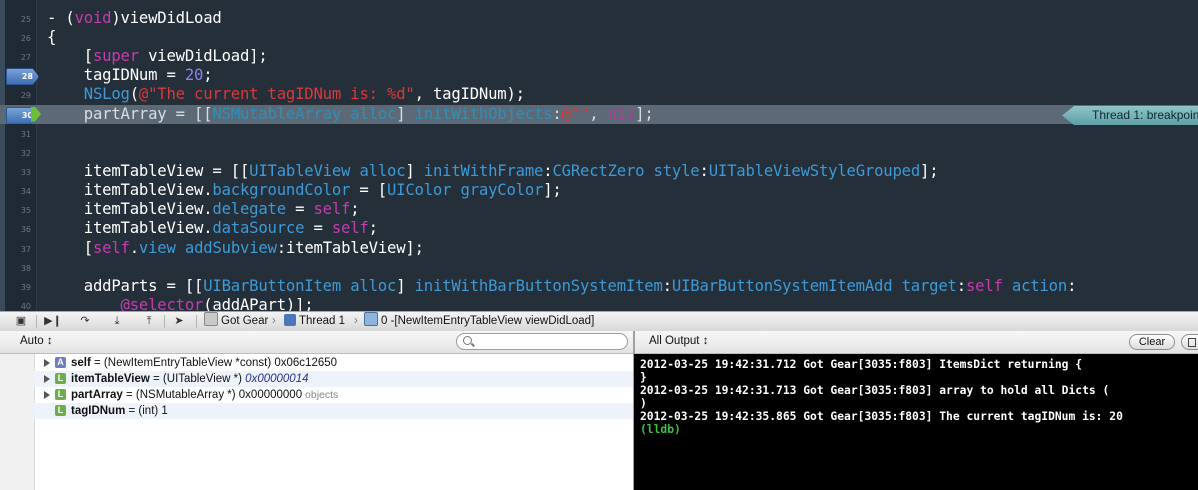 Image resolution: width=1198 pixels, height=490 pixels. Describe the element at coordinates (125, 285) in the screenshot. I see `code-token: addParts = [[` at that location.